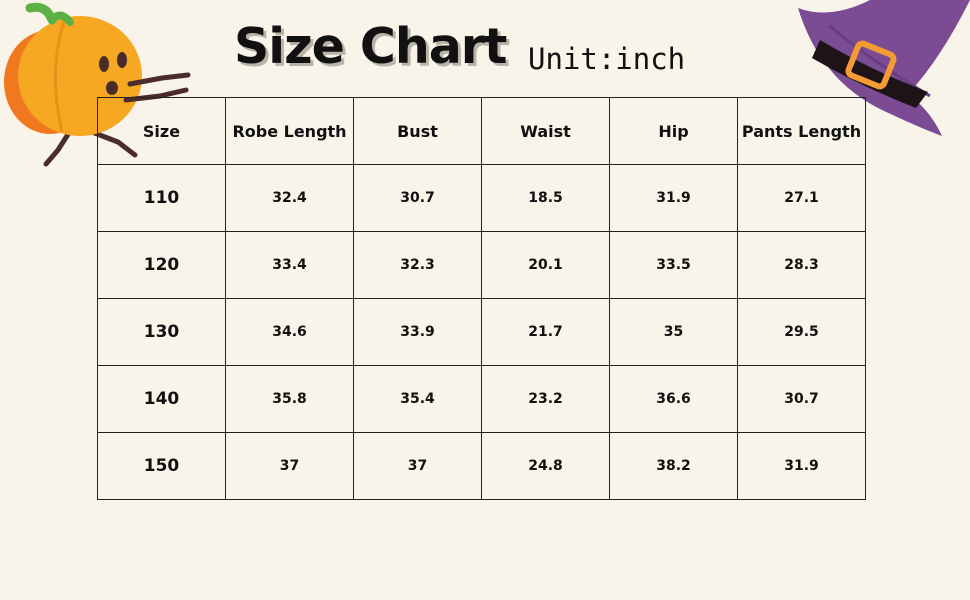  I want to click on size-cell: 110, so click(161, 198).